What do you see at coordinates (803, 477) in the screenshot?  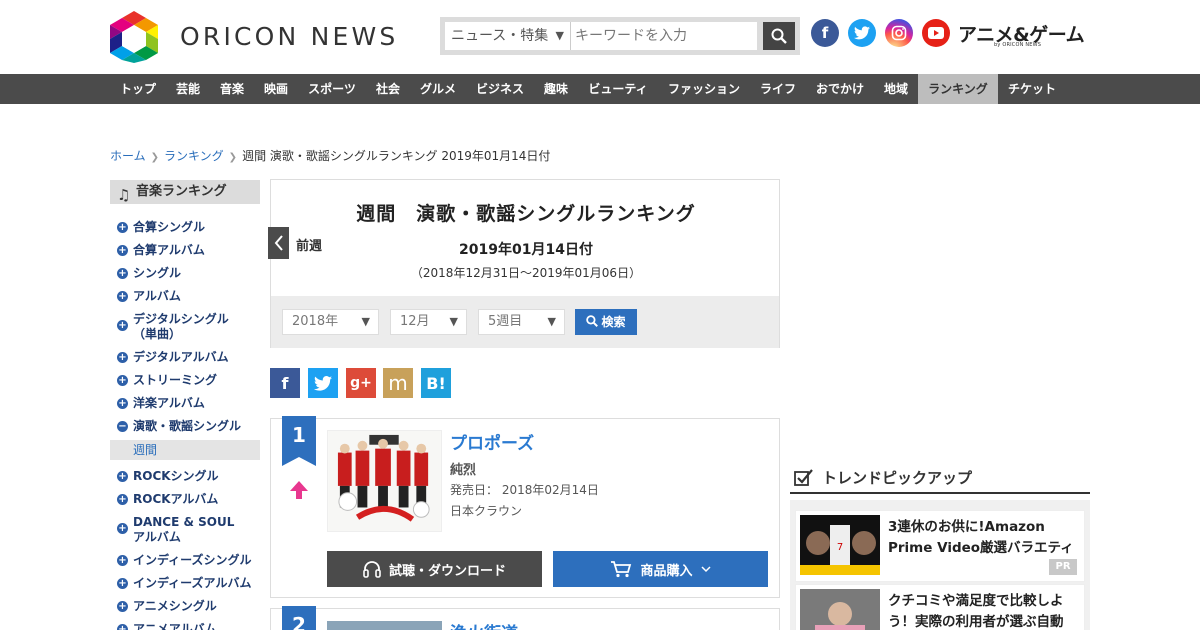 I see `checkbox-check-icon` at bounding box center [803, 477].